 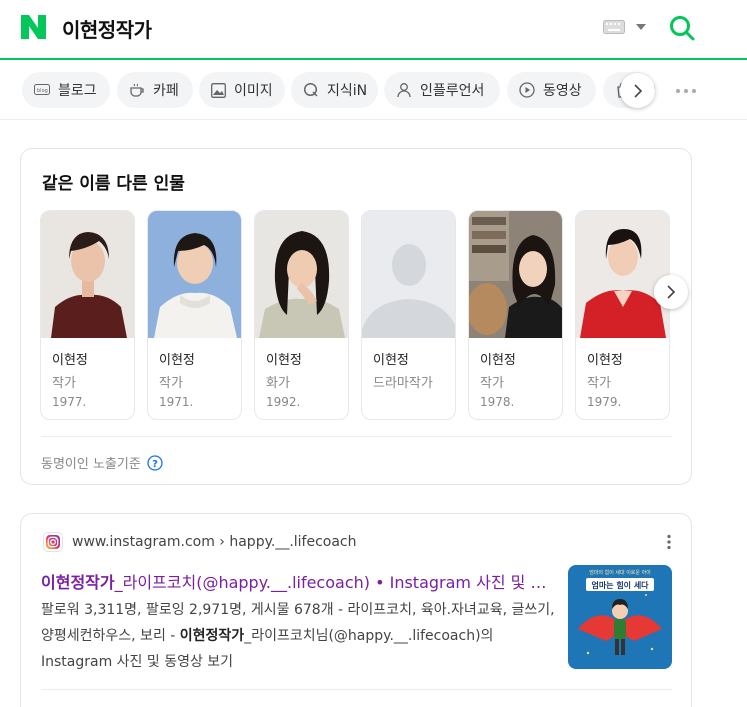 What do you see at coordinates (283, 402) in the screenshot?
I see `person-year: 1992.` at bounding box center [283, 402].